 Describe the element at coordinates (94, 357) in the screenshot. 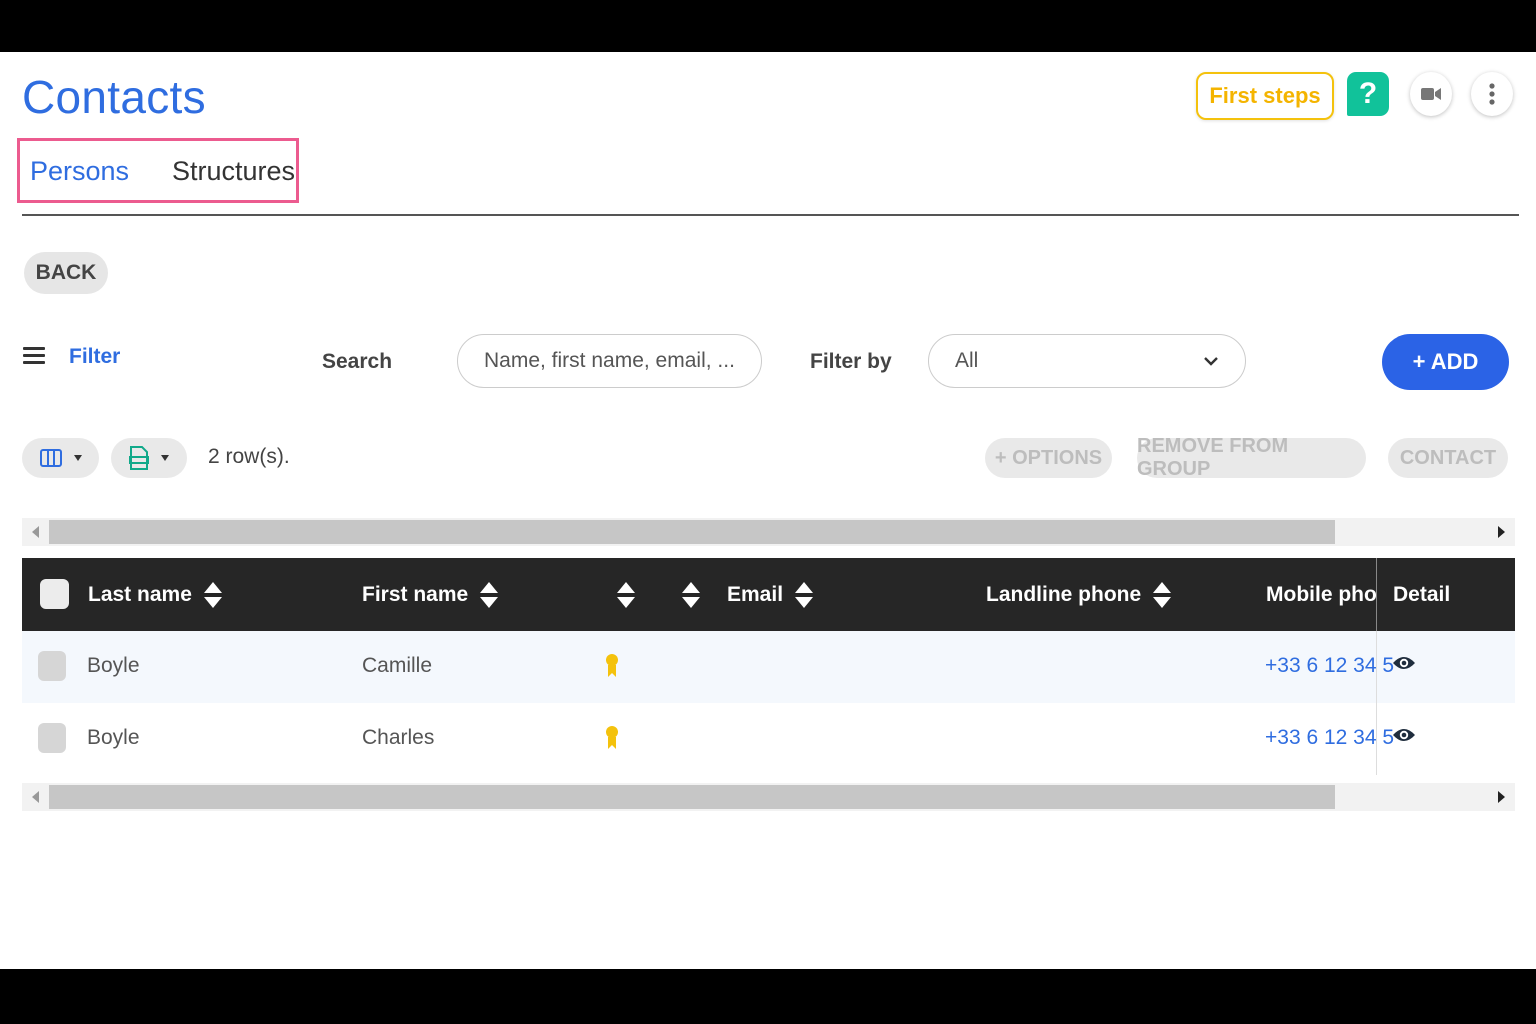

I see `filter-link: Filter` at that location.